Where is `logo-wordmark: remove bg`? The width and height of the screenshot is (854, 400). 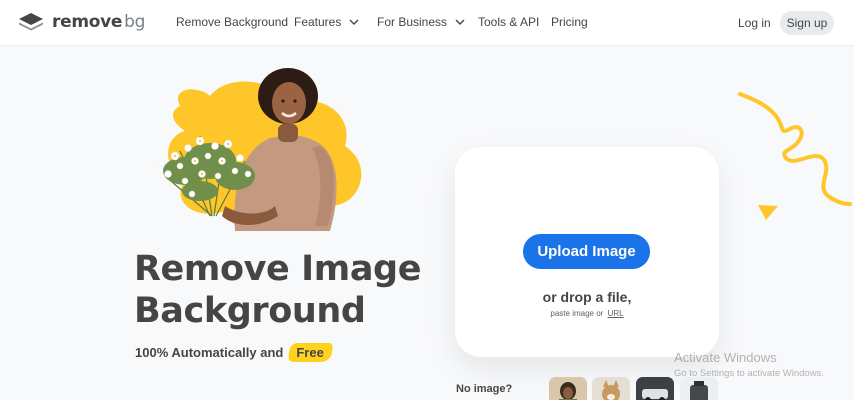
logo-wordmark: remove bg is located at coordinates (99, 22).